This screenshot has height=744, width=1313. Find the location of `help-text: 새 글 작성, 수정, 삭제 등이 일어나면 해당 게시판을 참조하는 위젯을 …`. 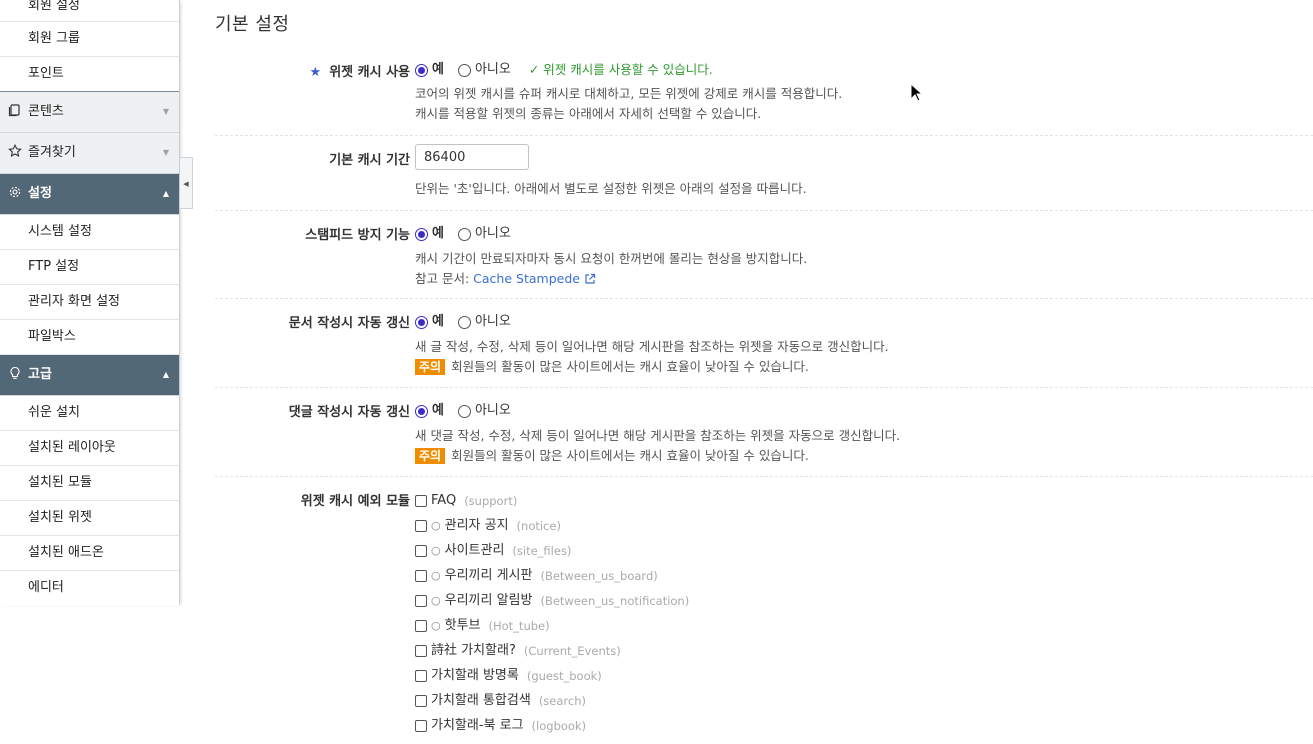

help-text: 새 글 작성, 수정, 삭제 등이 일어나면 해당 게시판을 참조하는 위젯을 … is located at coordinates (652, 346).